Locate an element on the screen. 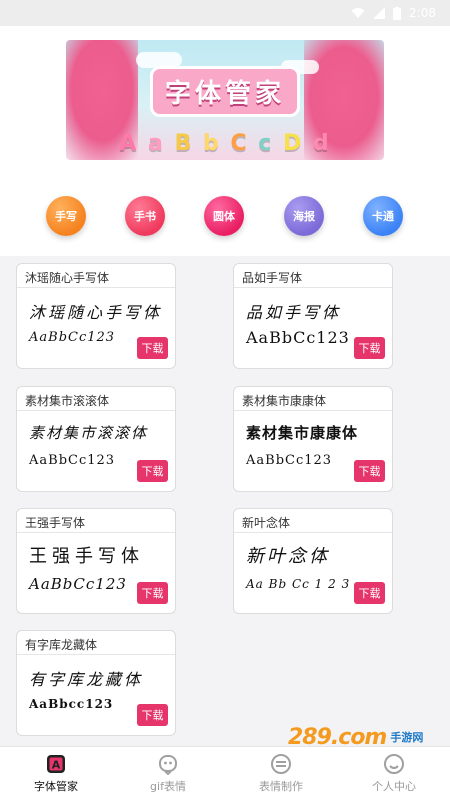 The width and height of the screenshot is (450, 800). font-sample: 新叶念体 is located at coordinates (288, 556).